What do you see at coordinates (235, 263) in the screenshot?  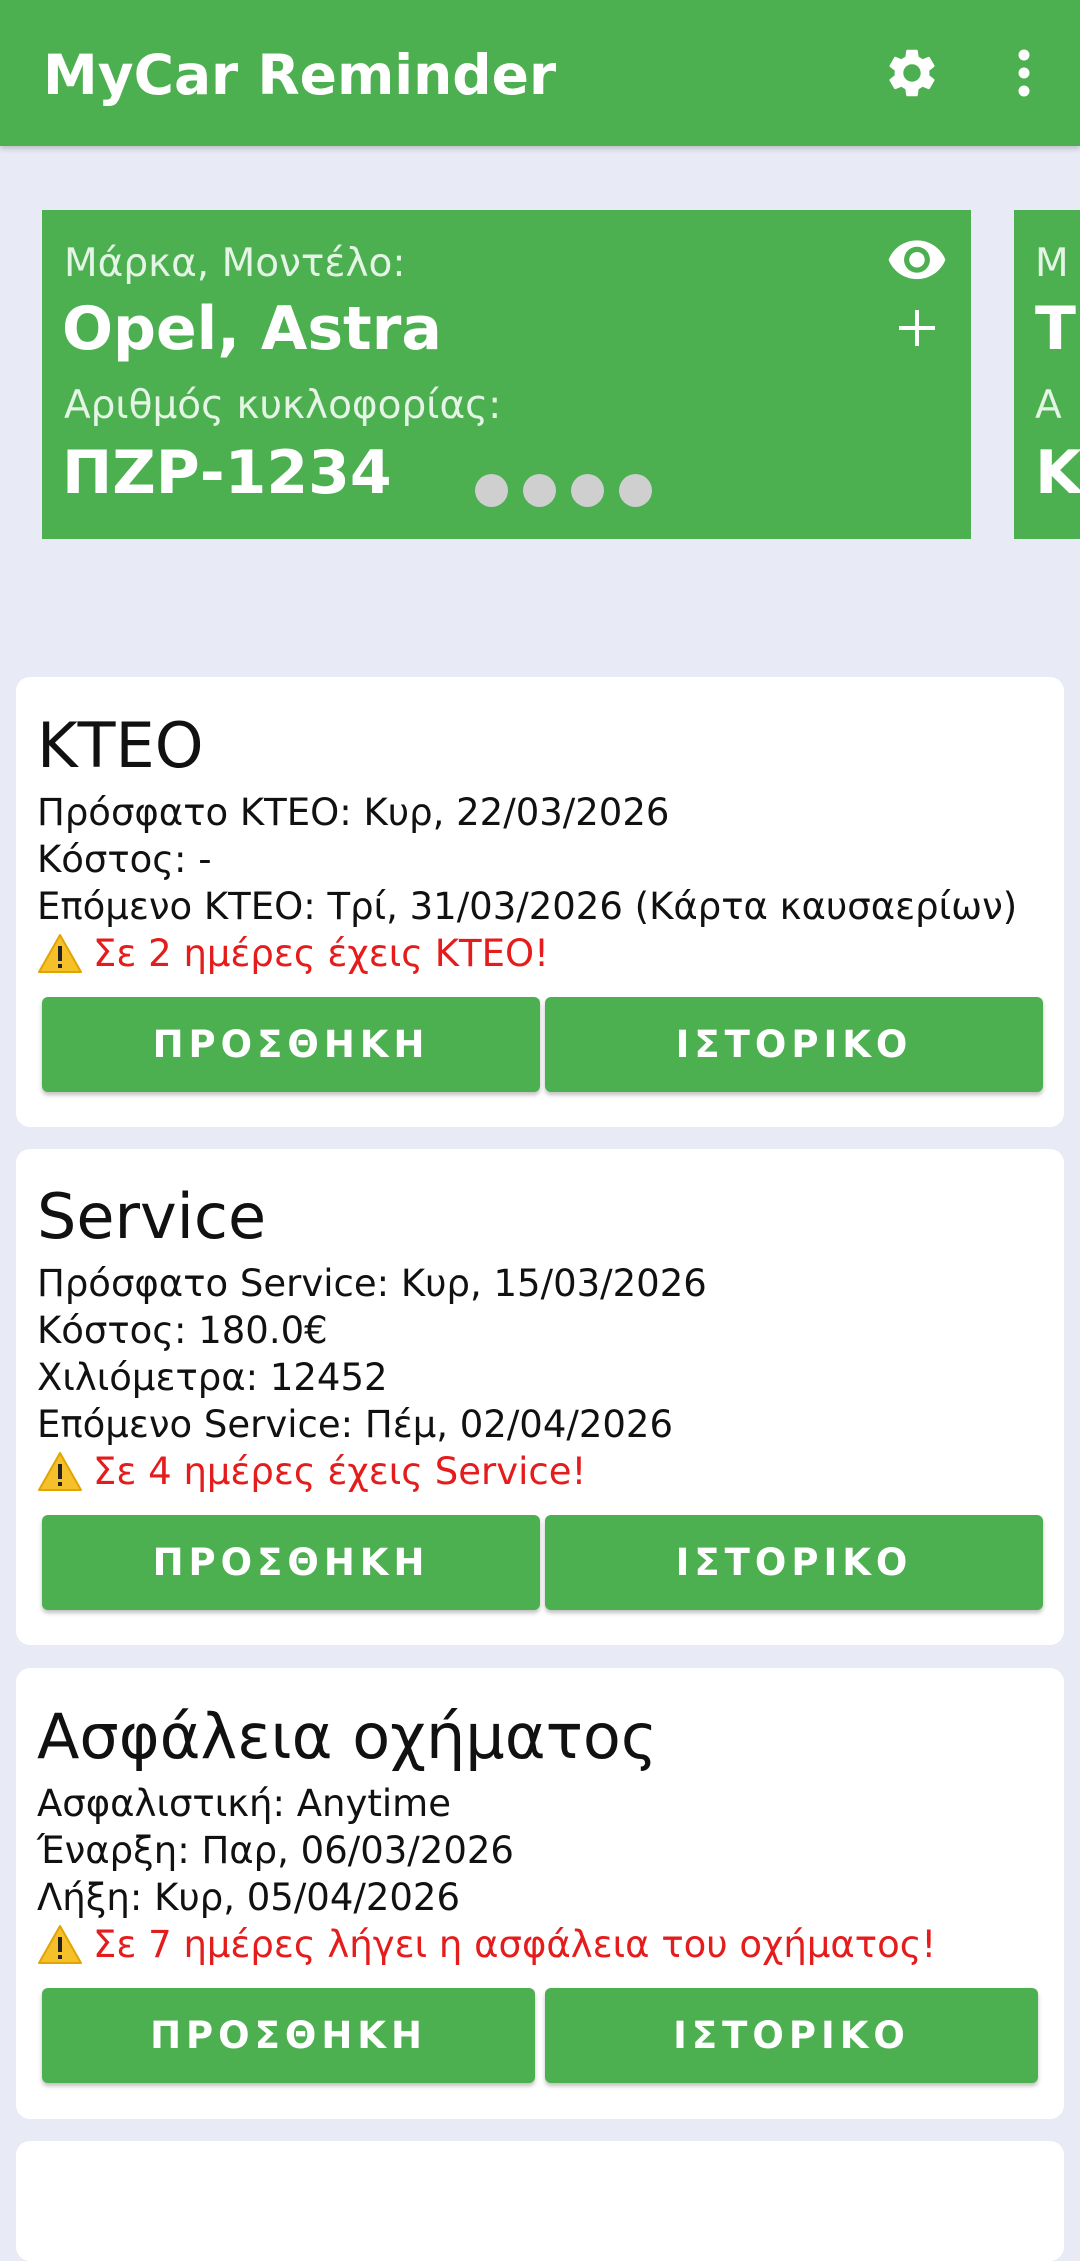 I see `make-model-label: Μάρκα, Μοντέλο:` at bounding box center [235, 263].